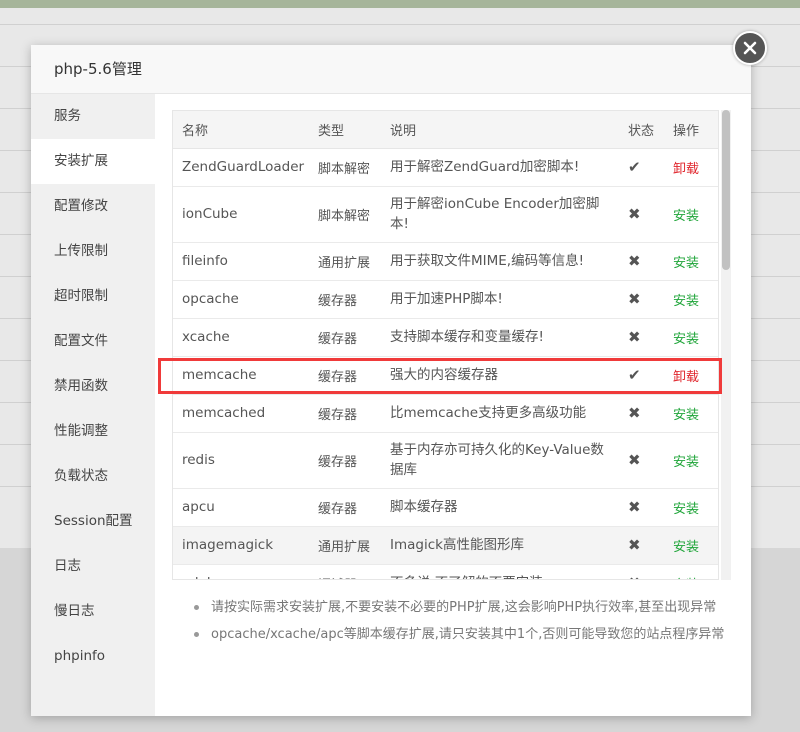 Image resolution: width=800 pixels, height=732 pixels. Describe the element at coordinates (241, 214) in the screenshot. I see `ext-name: ionCube` at that location.